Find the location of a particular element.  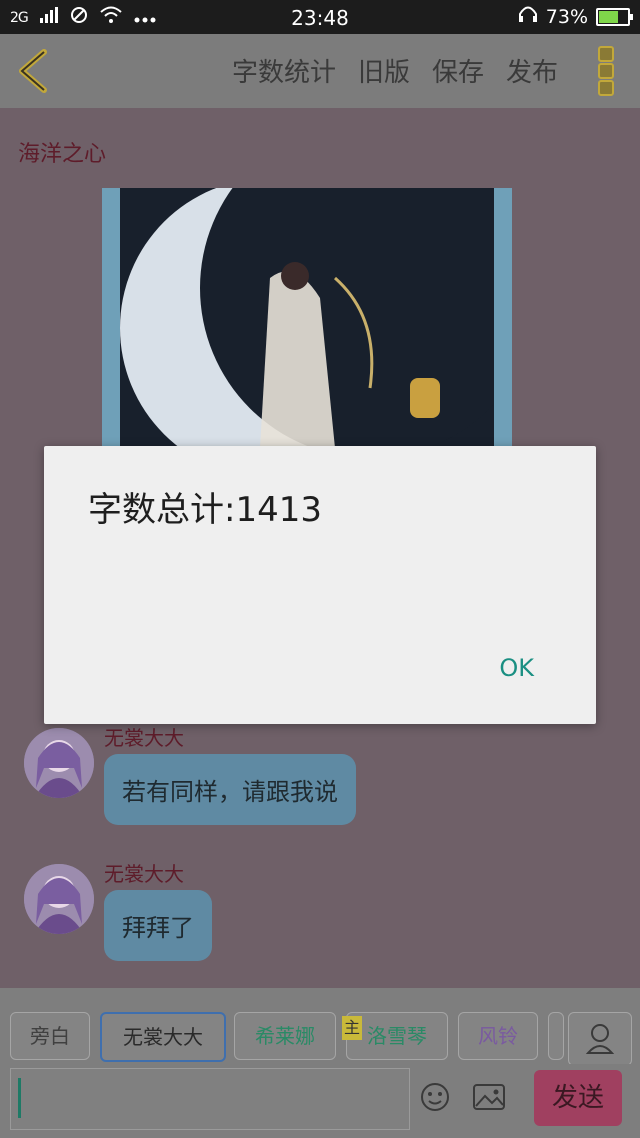

main-character-tag: 主 is located at coordinates (352, 1028).